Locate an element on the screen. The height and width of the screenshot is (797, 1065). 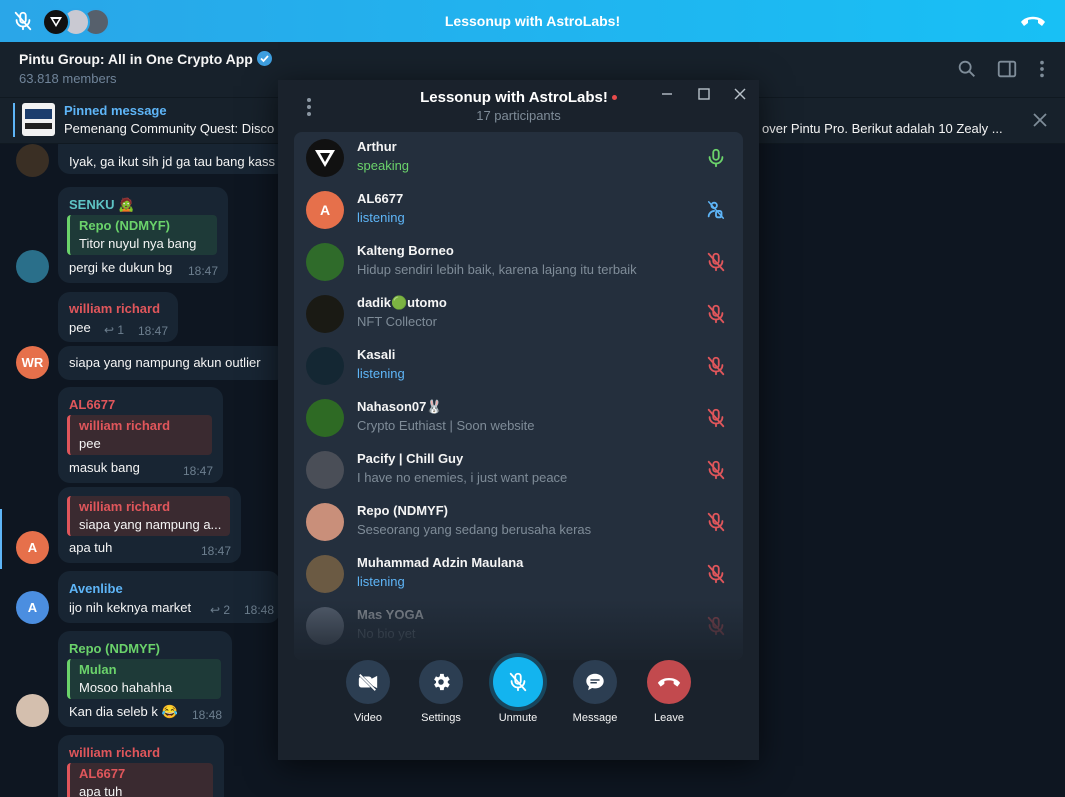
message-label: Message is located at coordinates (595, 718).